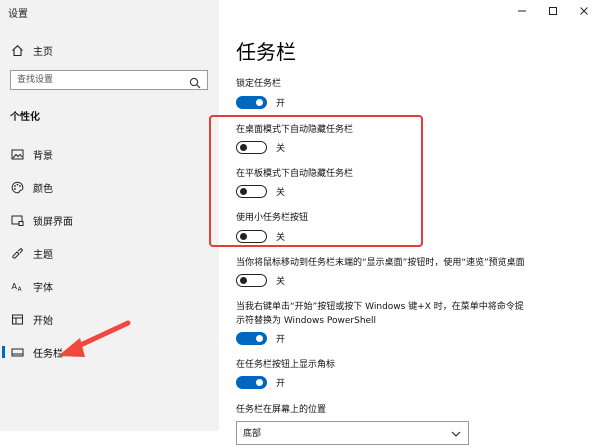  I want to click on setting-label-powershell-line1: 当我右键单击“开始”按钮或按下 Windows 键+X 时，在菜单中将命令提, so click(380, 307).